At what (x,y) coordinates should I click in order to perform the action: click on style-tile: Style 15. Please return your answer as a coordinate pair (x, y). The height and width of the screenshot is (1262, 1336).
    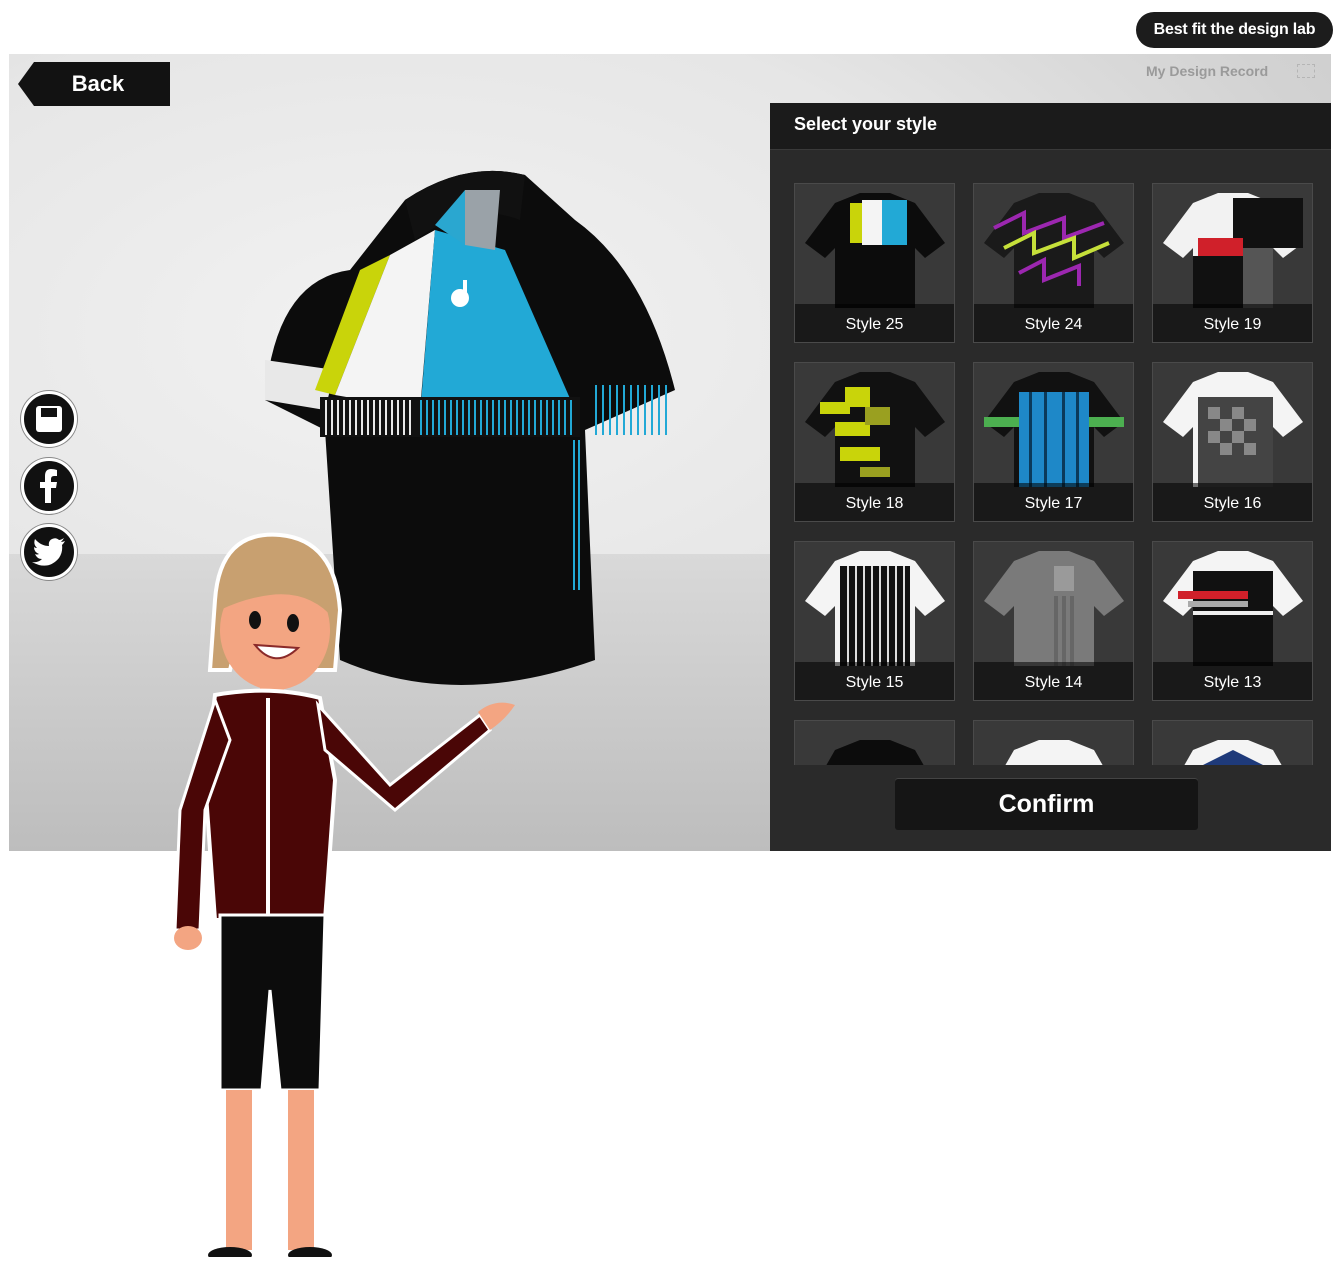
    Looking at the image, I should click on (874, 621).